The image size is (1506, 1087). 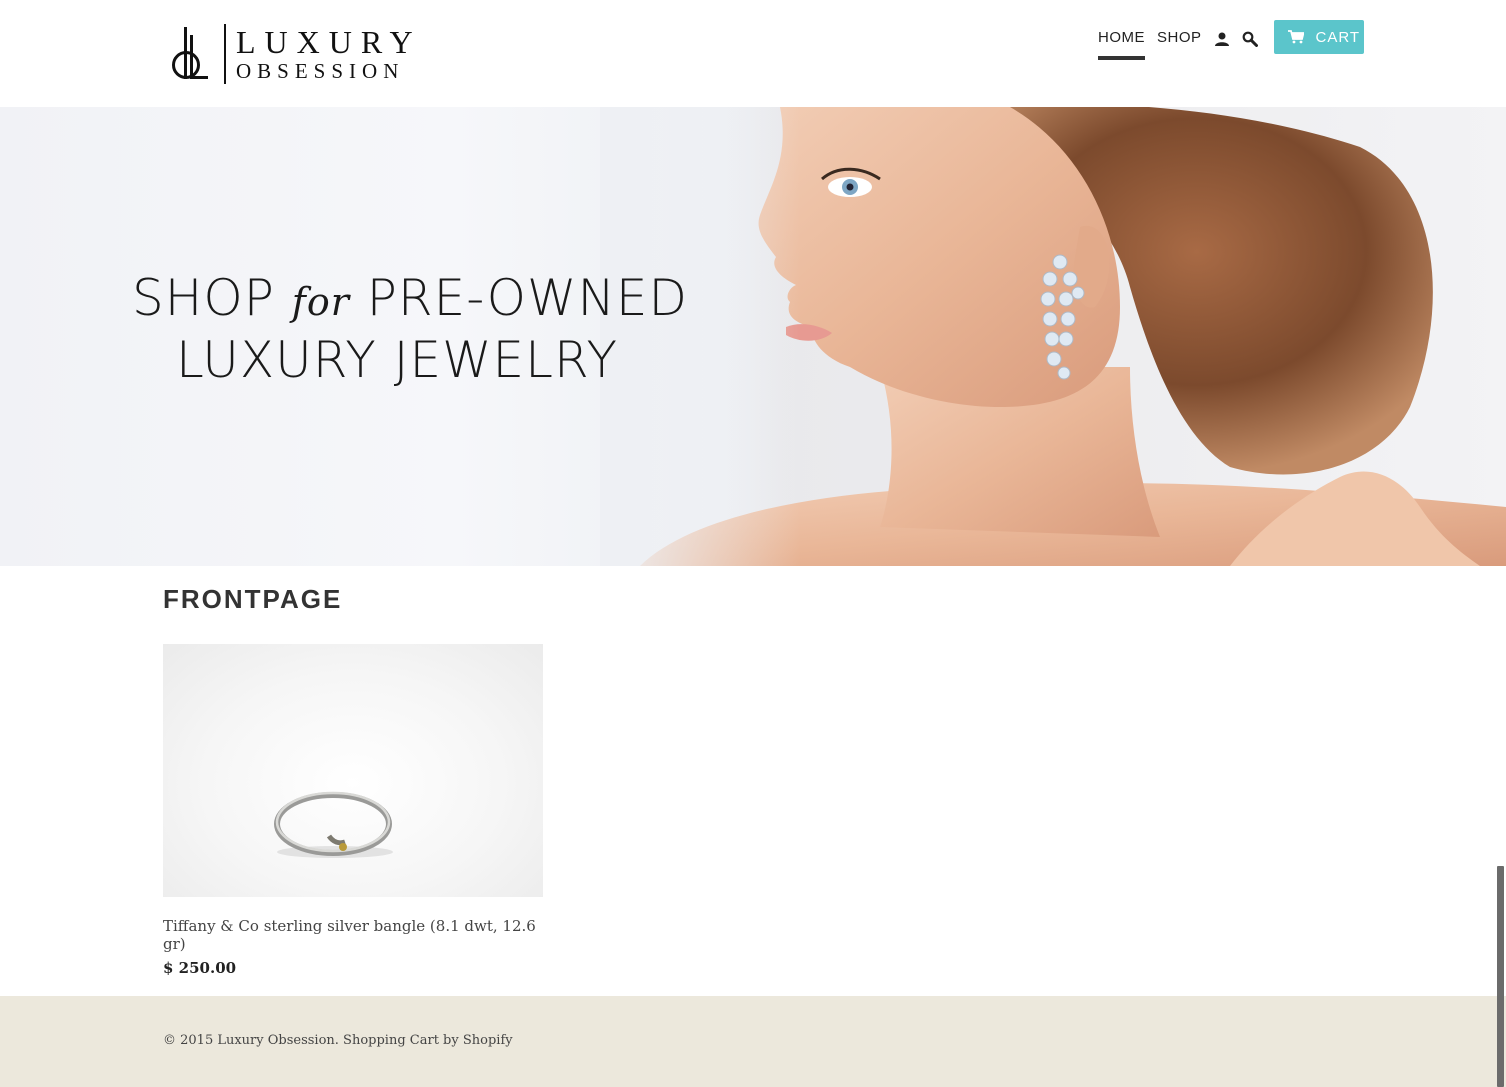 I want to click on search-icon, so click(x=1250, y=40).